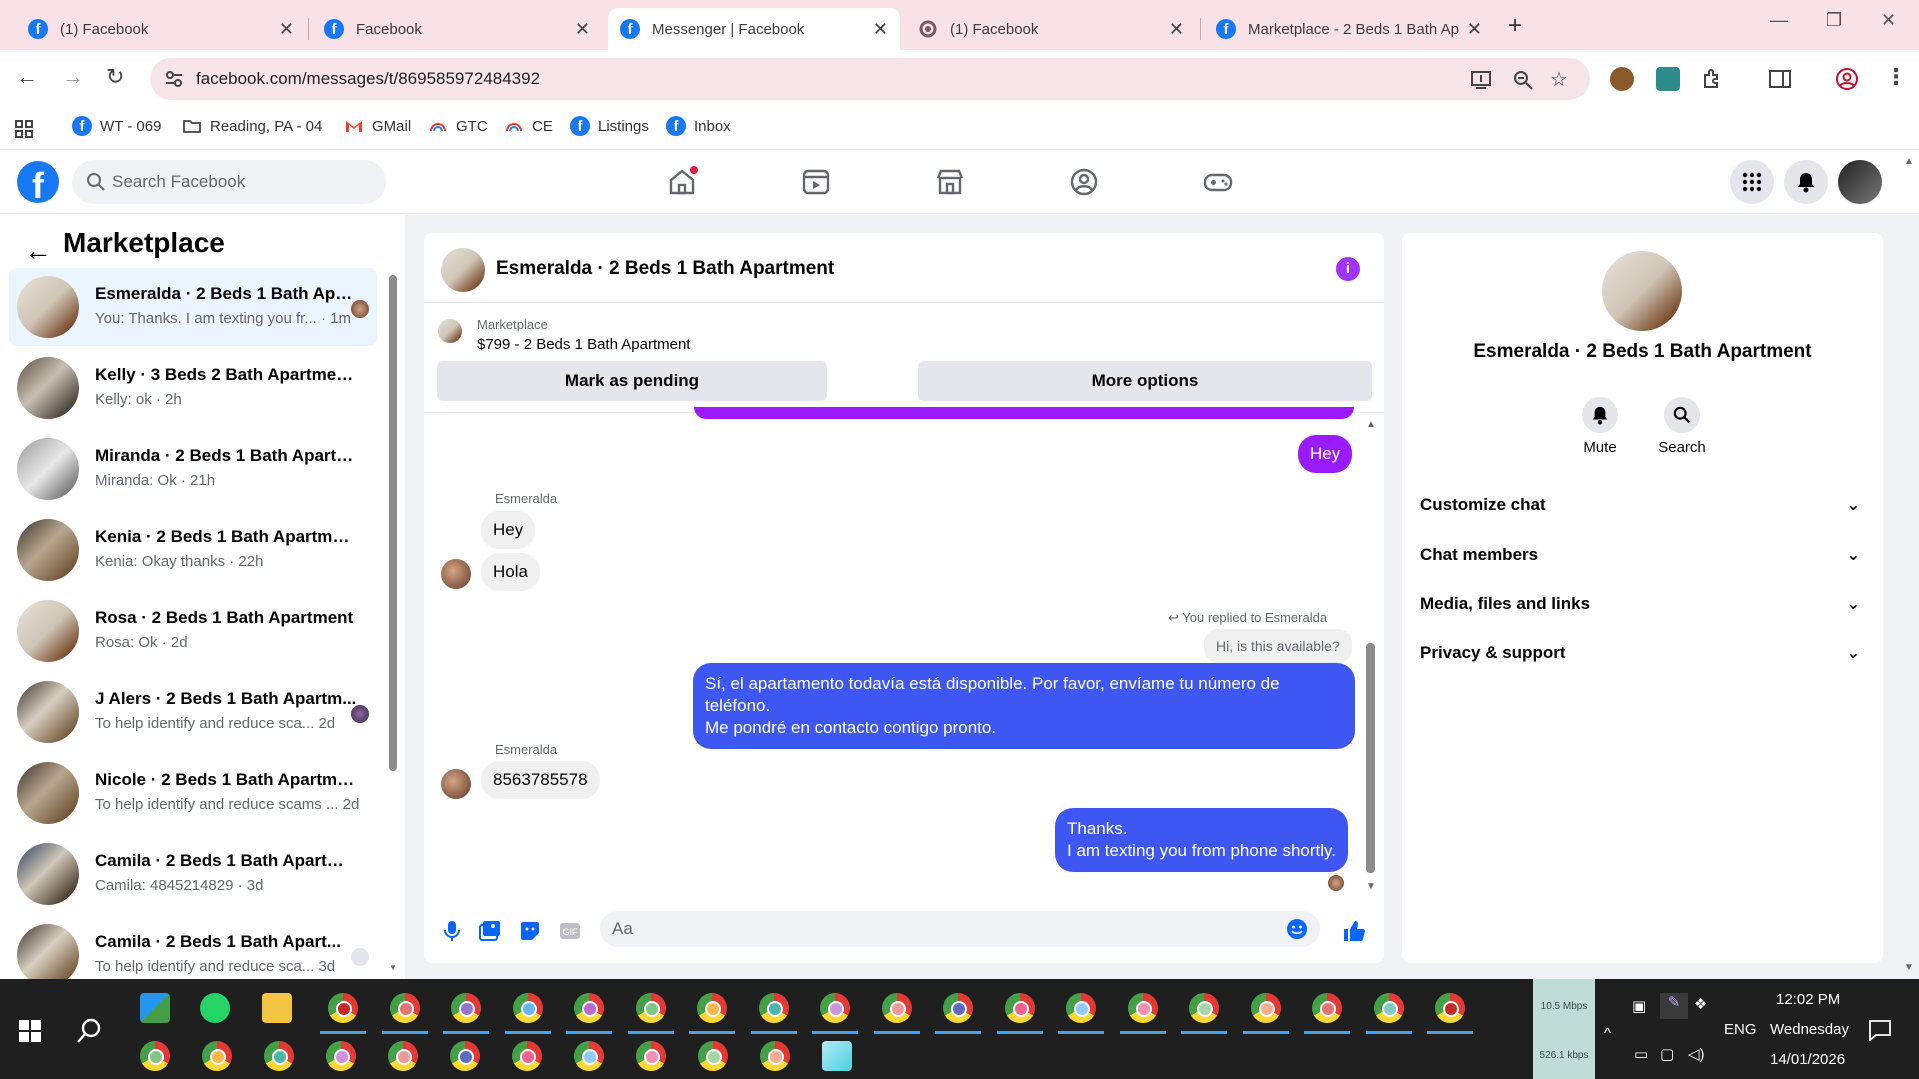 This screenshot has width=1919, height=1079. What do you see at coordinates (682, 182) in the screenshot?
I see `home-icon` at bounding box center [682, 182].